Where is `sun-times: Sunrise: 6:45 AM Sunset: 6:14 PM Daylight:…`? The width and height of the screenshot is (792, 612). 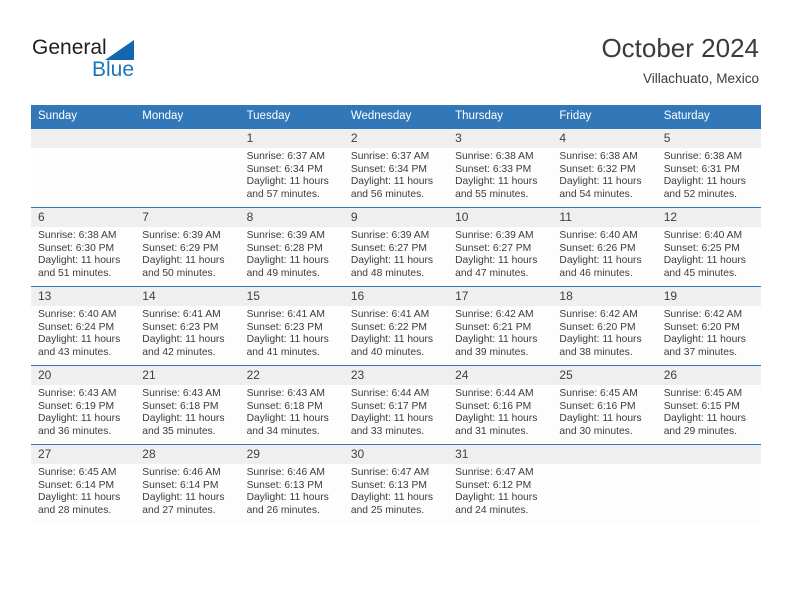 sun-times: Sunrise: 6:45 AM Sunset: 6:14 PM Daylight:… is located at coordinates (83, 490).